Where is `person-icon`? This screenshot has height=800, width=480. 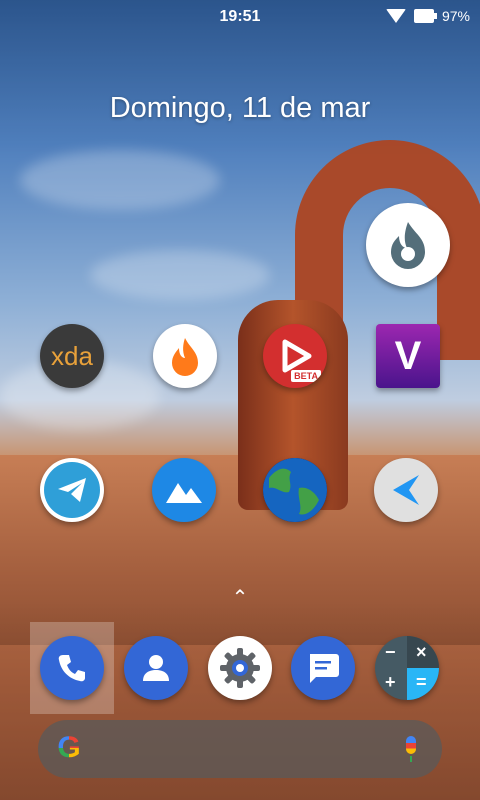
person-icon is located at coordinates (156, 668).